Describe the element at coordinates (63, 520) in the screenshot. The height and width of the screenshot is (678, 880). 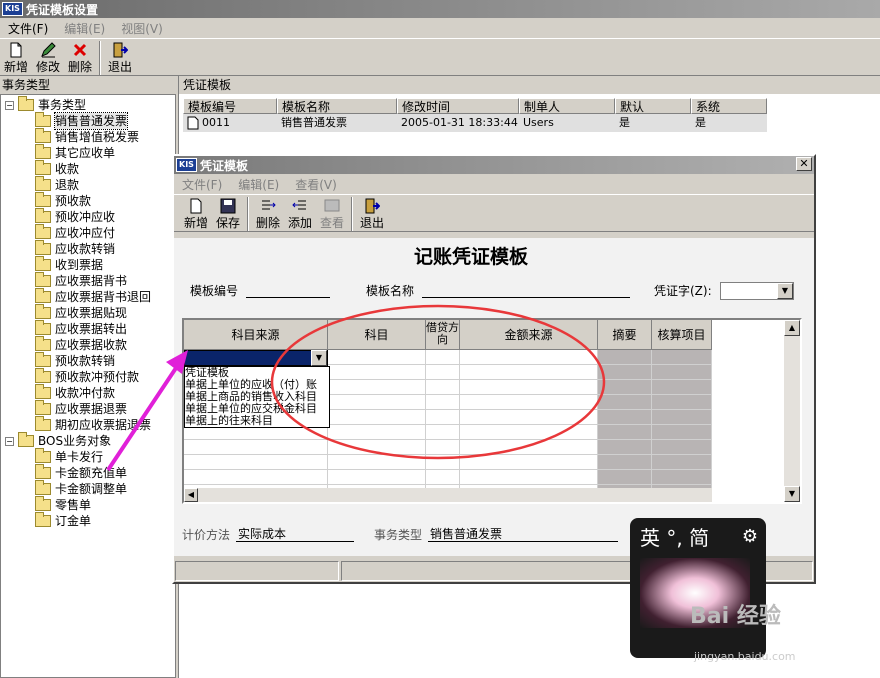
I see `tree-item: 订金单` at that location.